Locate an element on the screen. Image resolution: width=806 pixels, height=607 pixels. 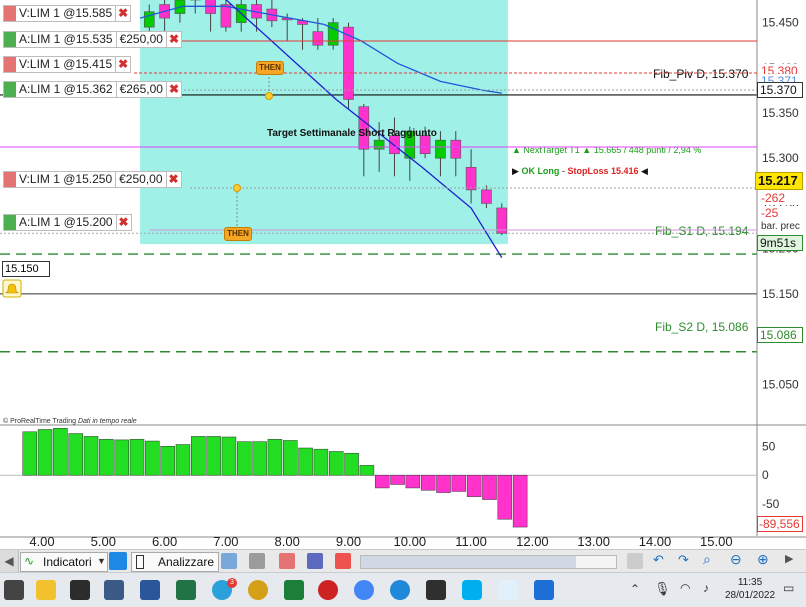
bar-prec-label: bar. prec is located at coordinates (781, 227).